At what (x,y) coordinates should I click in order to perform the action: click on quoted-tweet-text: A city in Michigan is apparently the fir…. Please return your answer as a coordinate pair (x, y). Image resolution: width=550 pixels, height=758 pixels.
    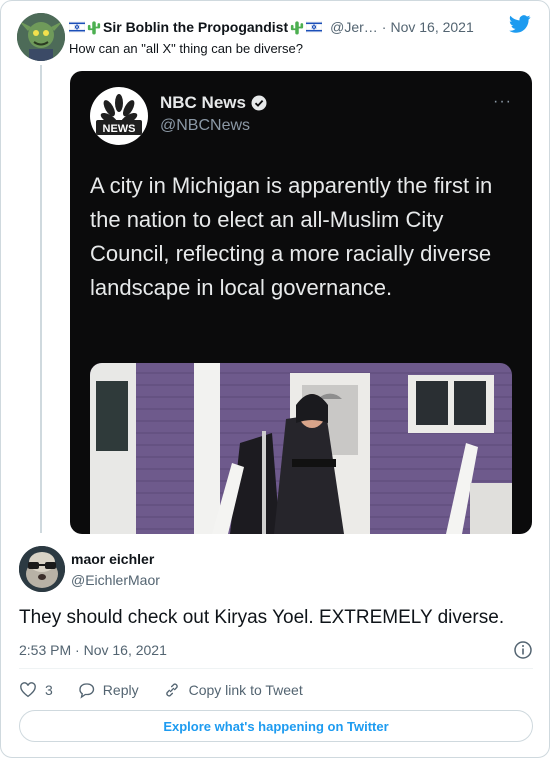
    Looking at the image, I should click on (291, 236).